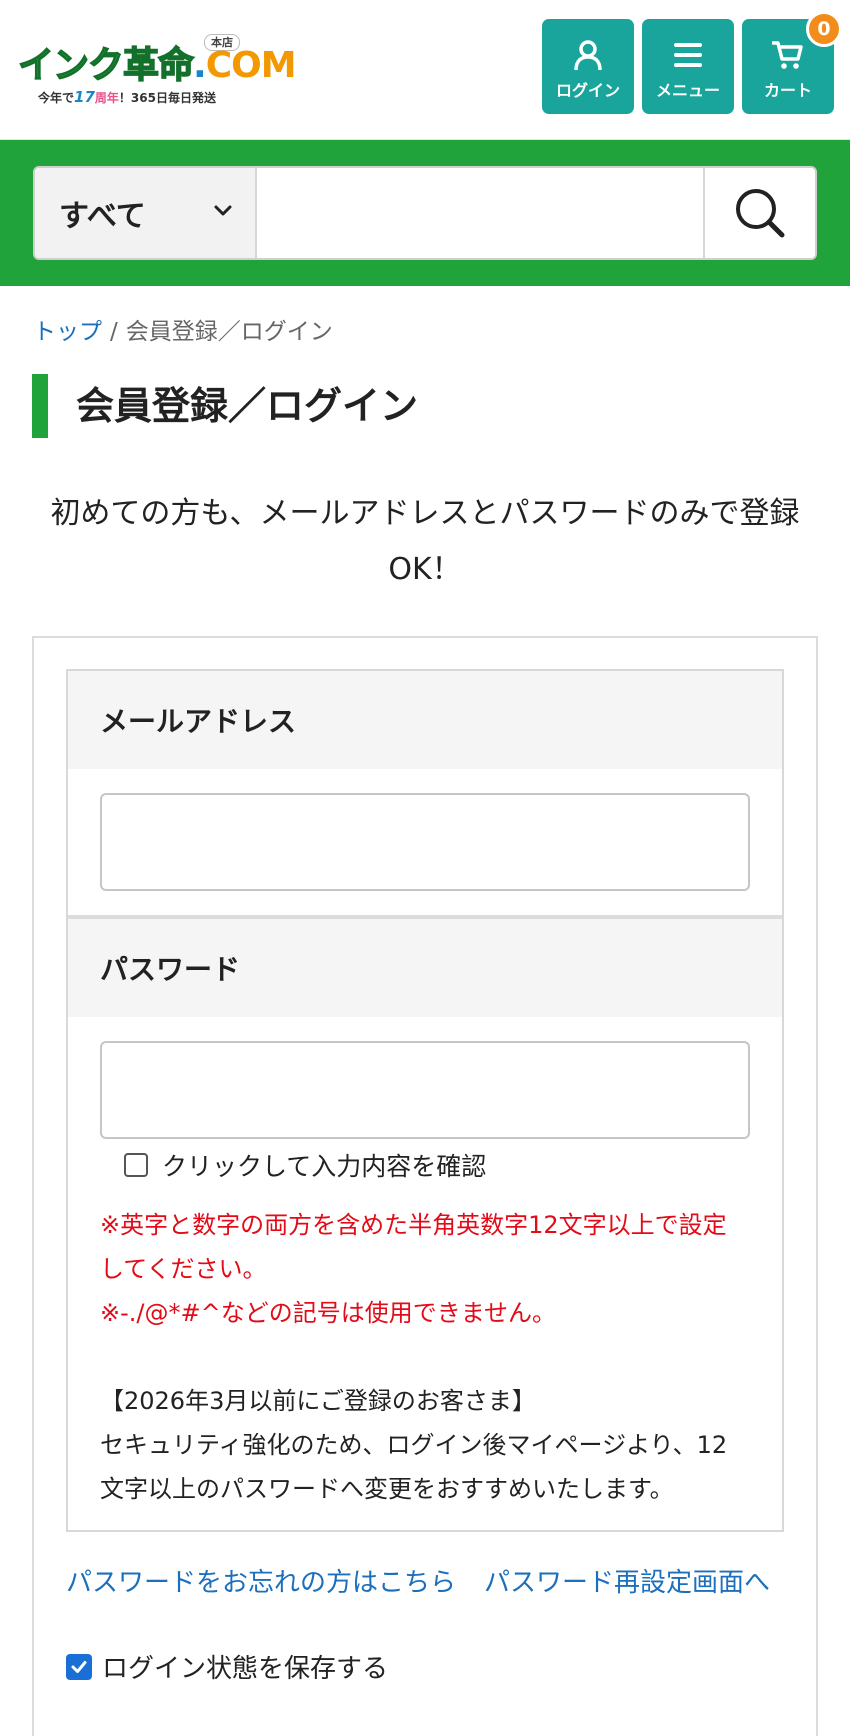  I want to click on email-field, so click(425, 842).